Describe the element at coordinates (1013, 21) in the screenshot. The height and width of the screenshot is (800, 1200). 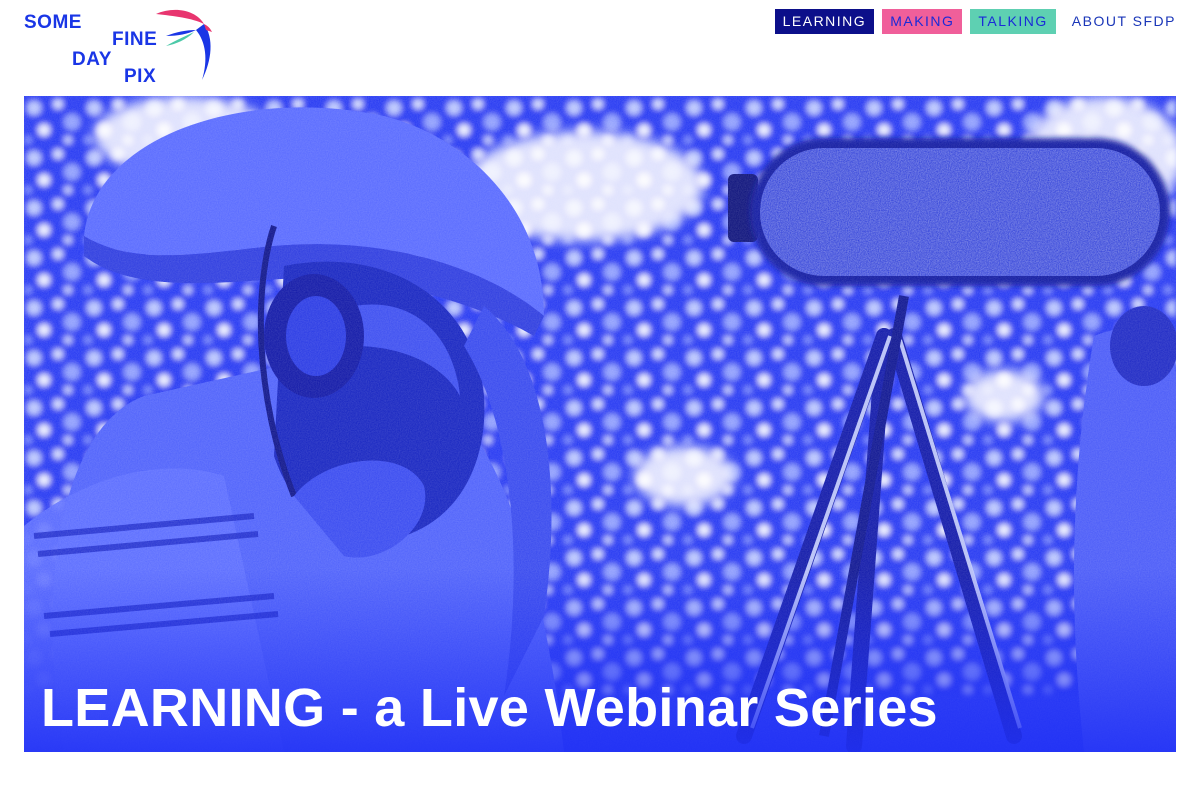
I see `nav-talking: TALKING` at that location.